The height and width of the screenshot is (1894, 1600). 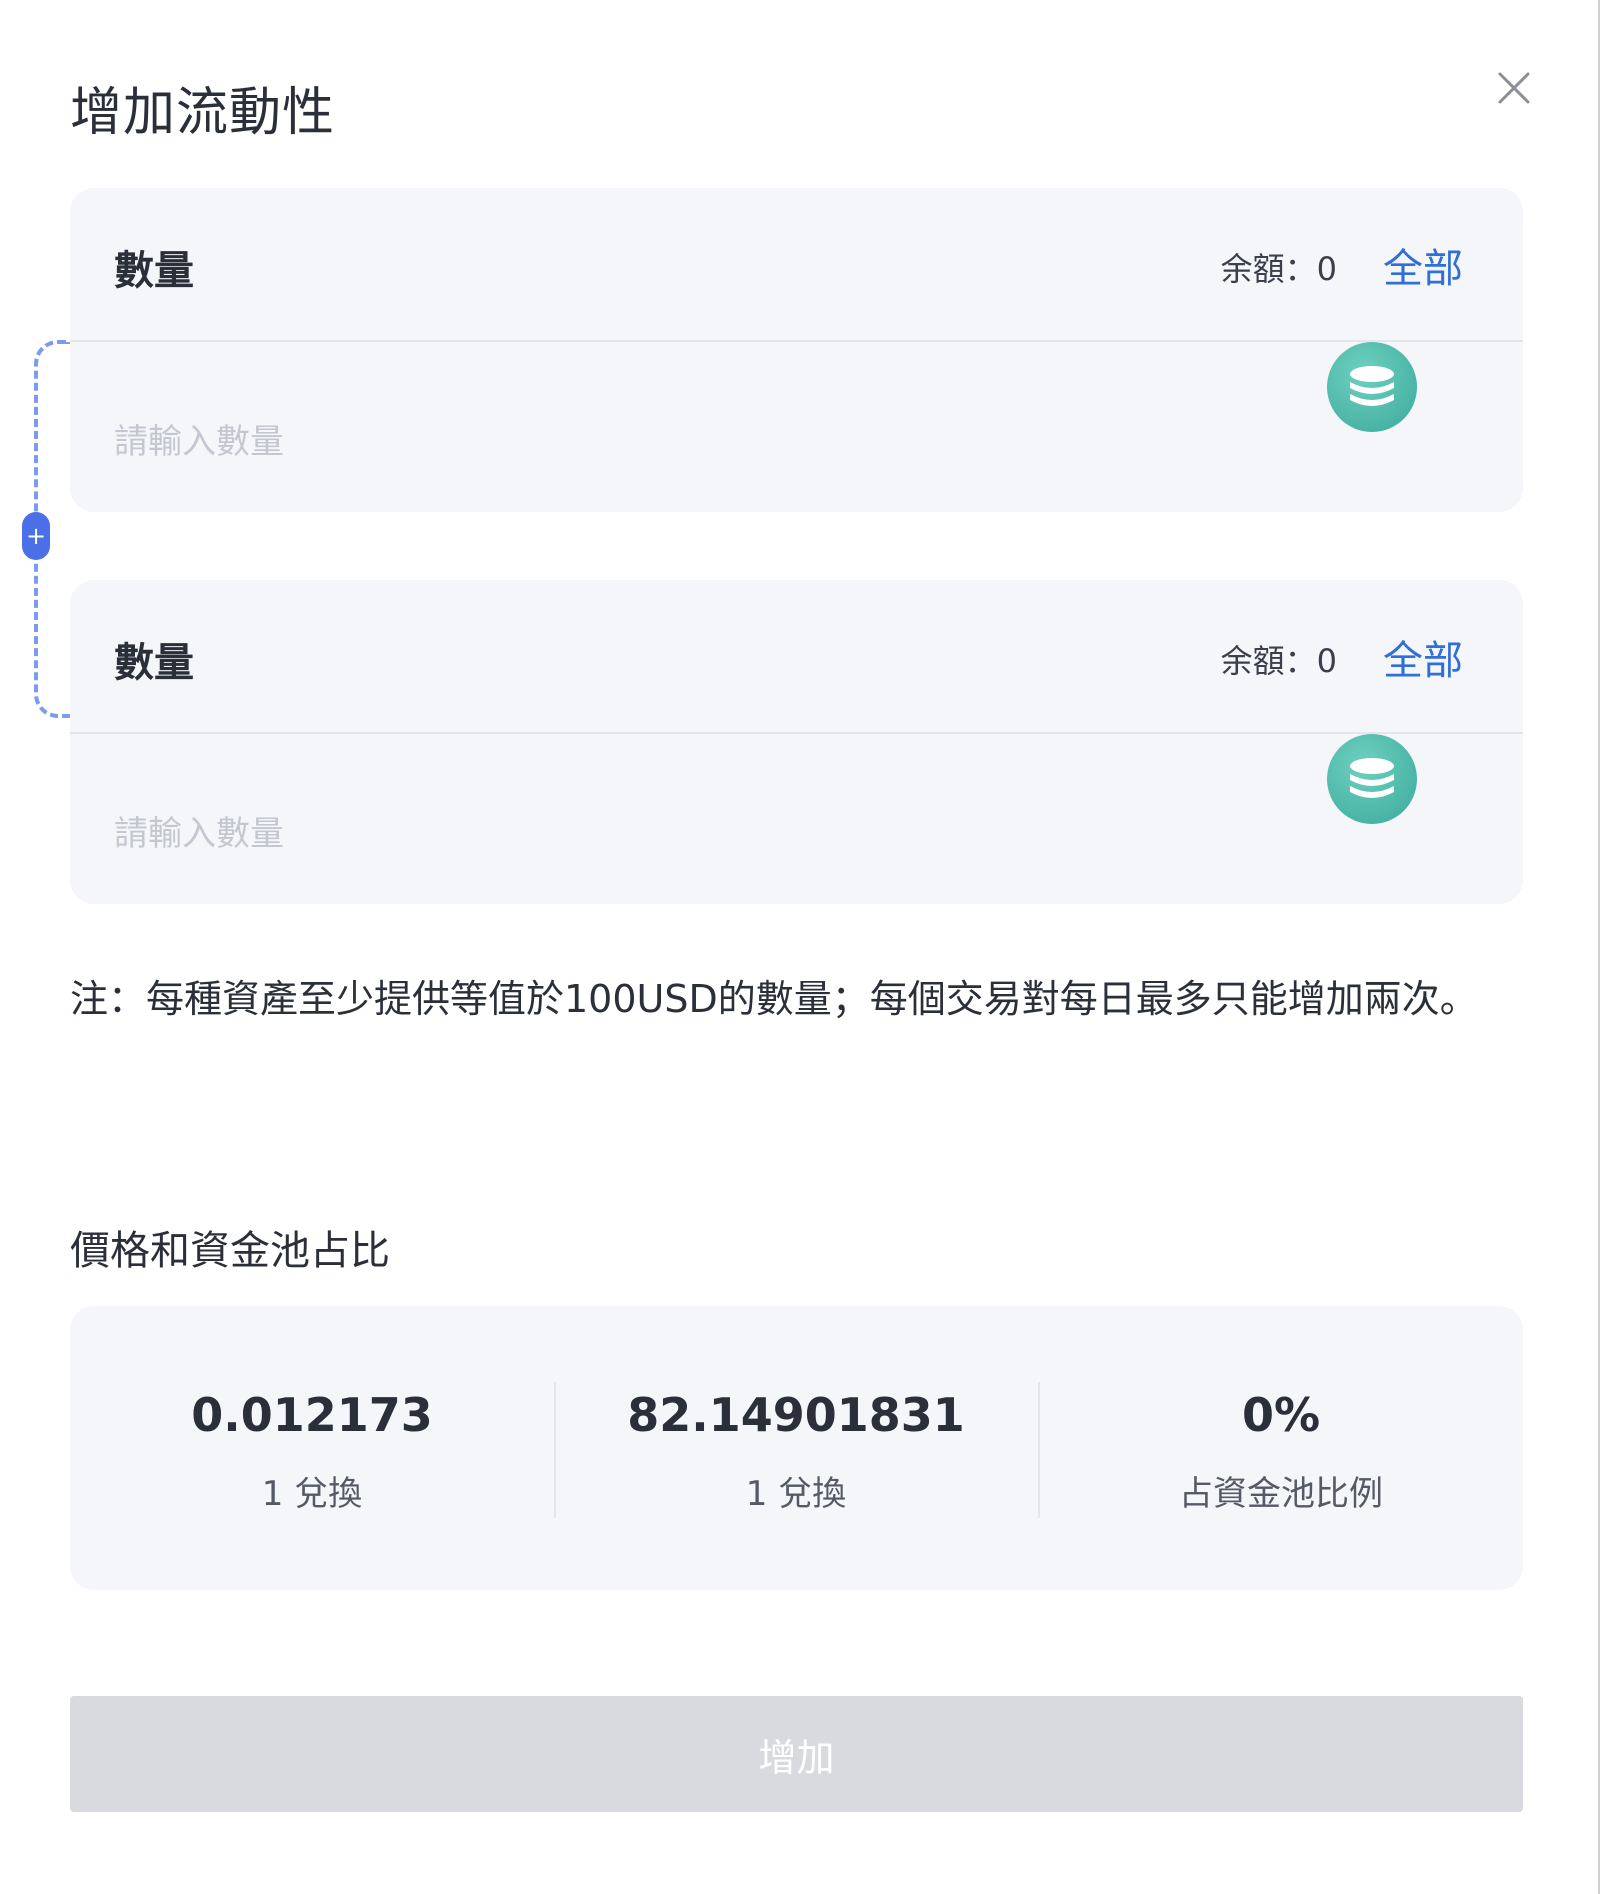 I want to click on stat-price-a: 0.012173 1 兌換, so click(x=312, y=1448).